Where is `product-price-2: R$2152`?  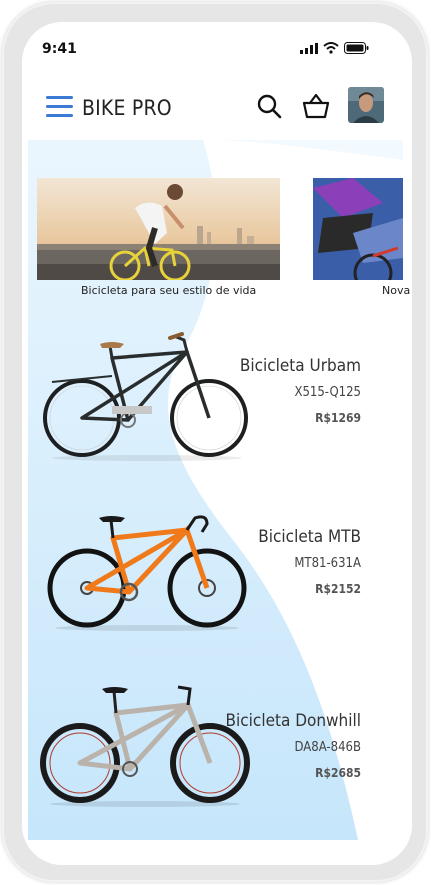
product-price-2: R$2152 is located at coordinates (338, 589).